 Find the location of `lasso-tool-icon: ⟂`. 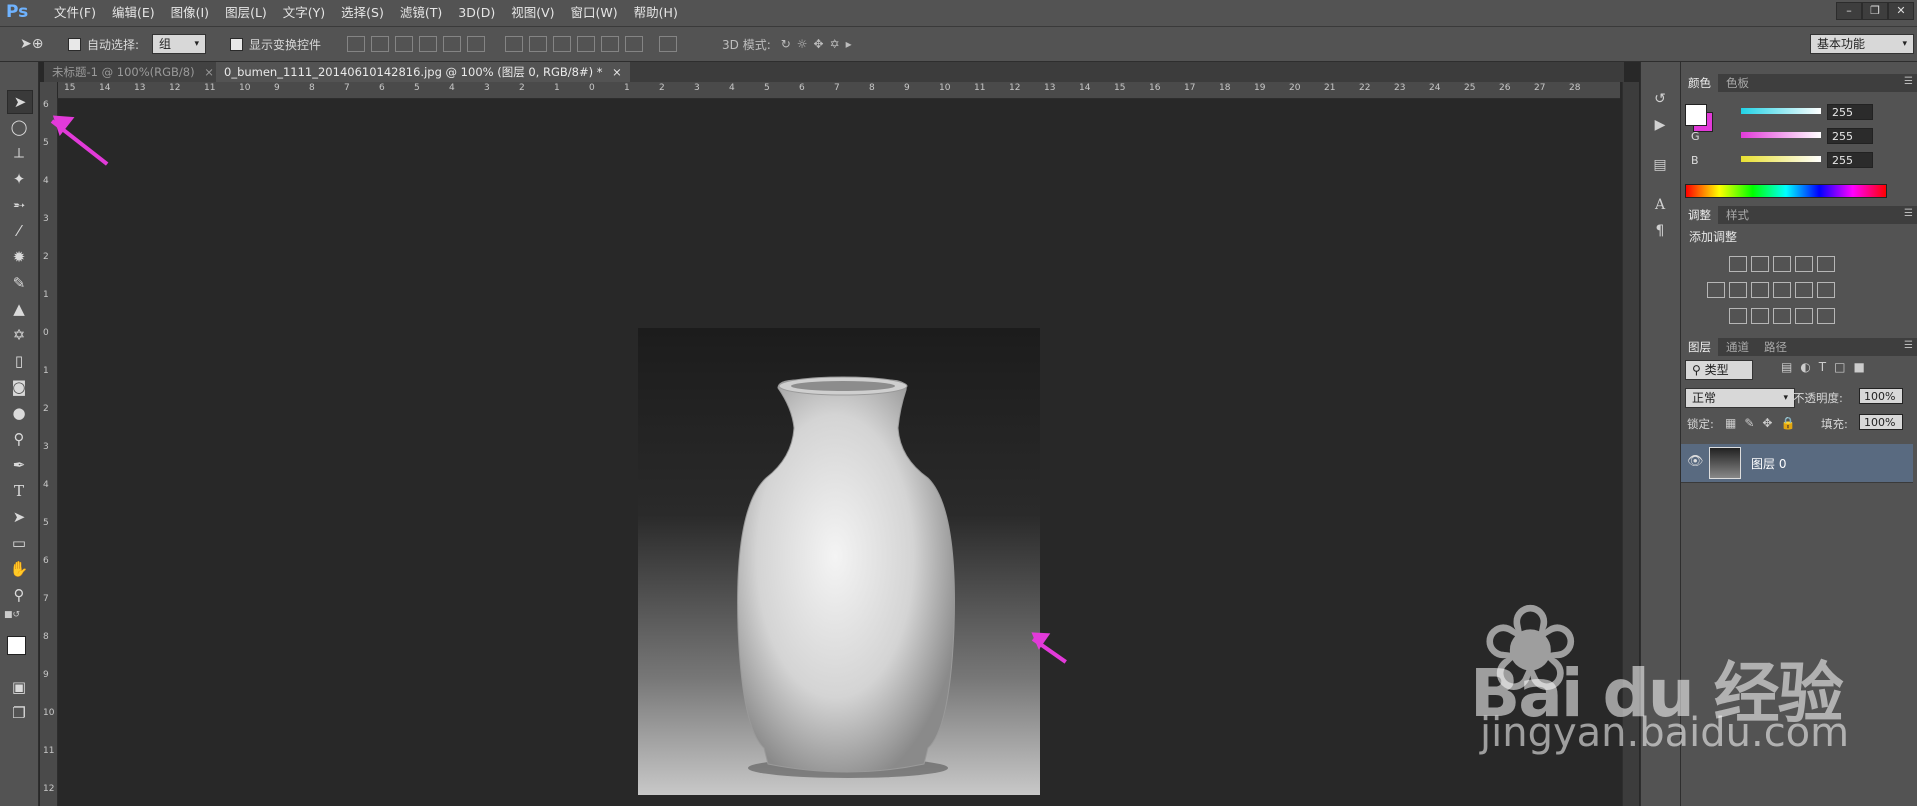

lasso-tool-icon: ⟂ is located at coordinates (19, 153).